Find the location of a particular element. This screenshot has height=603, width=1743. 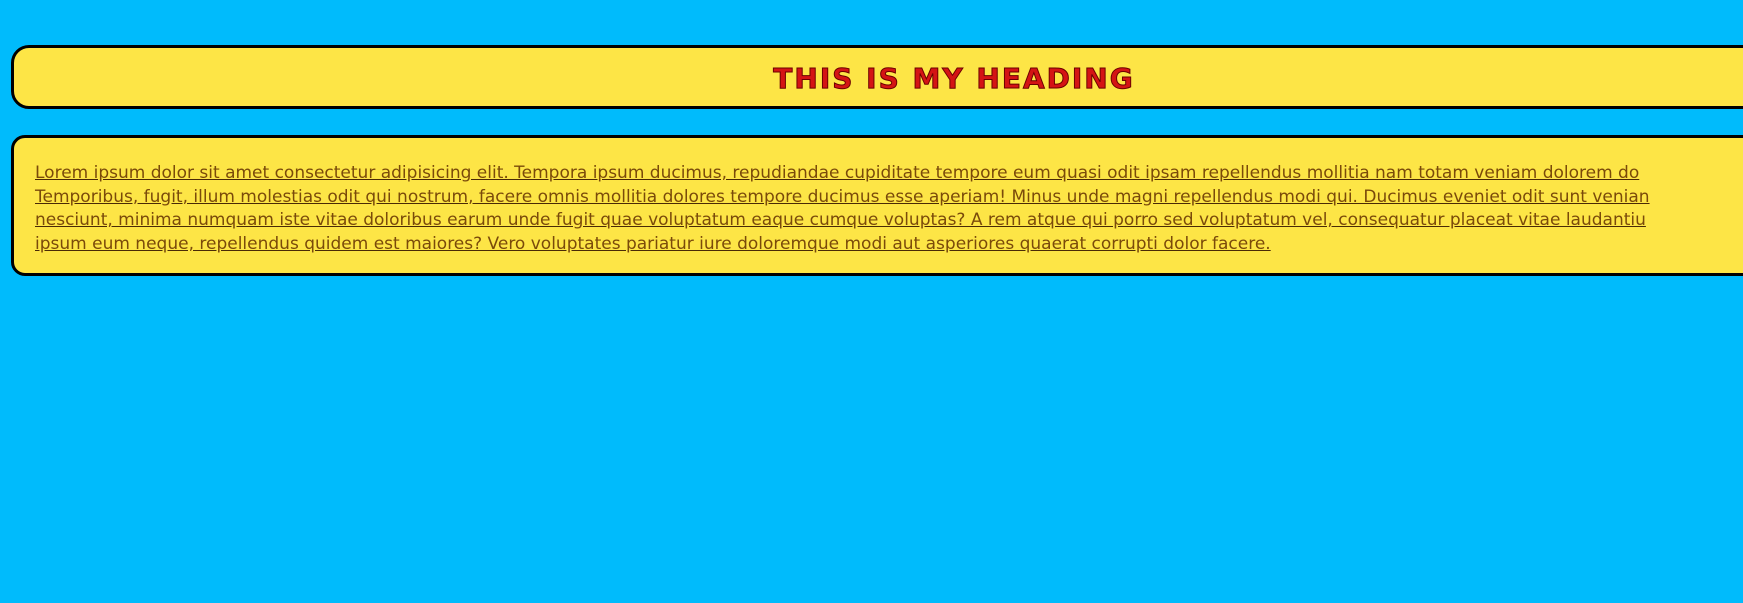

page-heading: This is my heading is located at coordinates (954, 79).